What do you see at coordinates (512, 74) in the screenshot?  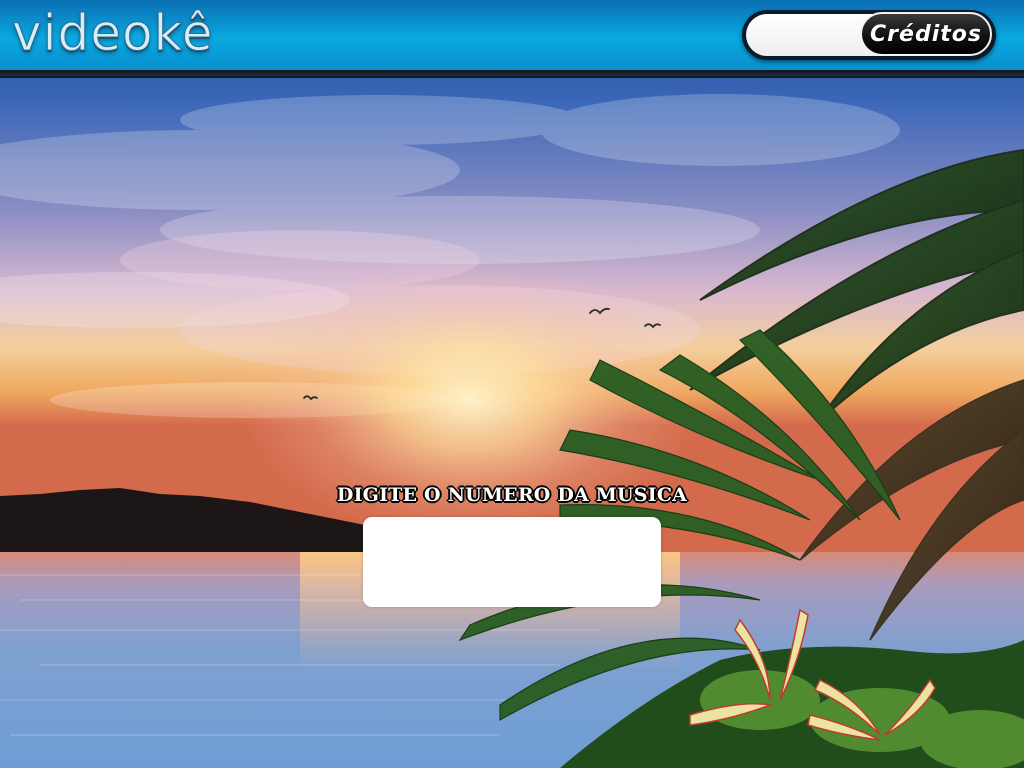 I see `header-divider` at bounding box center [512, 74].